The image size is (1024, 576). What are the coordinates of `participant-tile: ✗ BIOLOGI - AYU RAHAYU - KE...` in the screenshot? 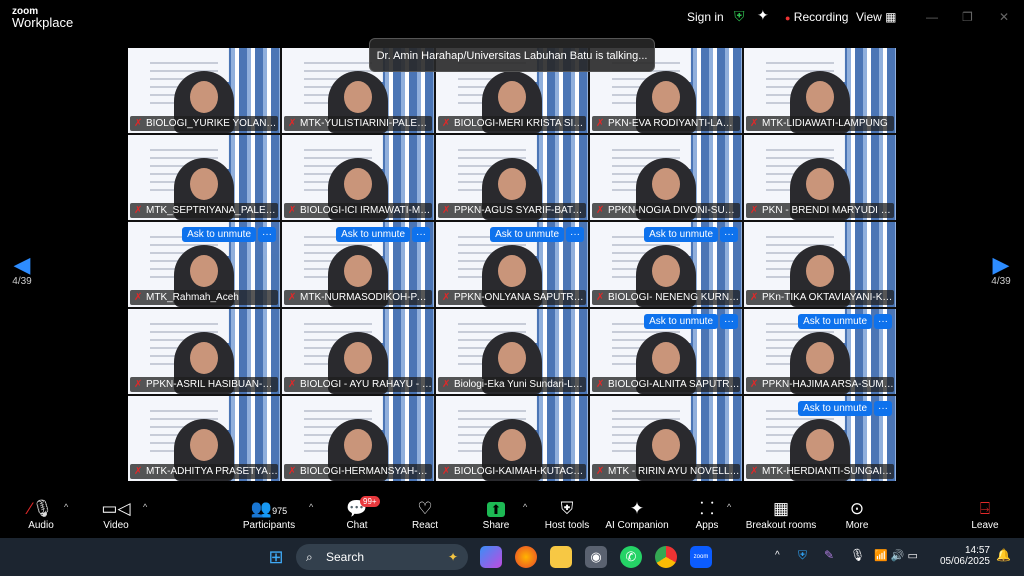 It's located at (358, 351).